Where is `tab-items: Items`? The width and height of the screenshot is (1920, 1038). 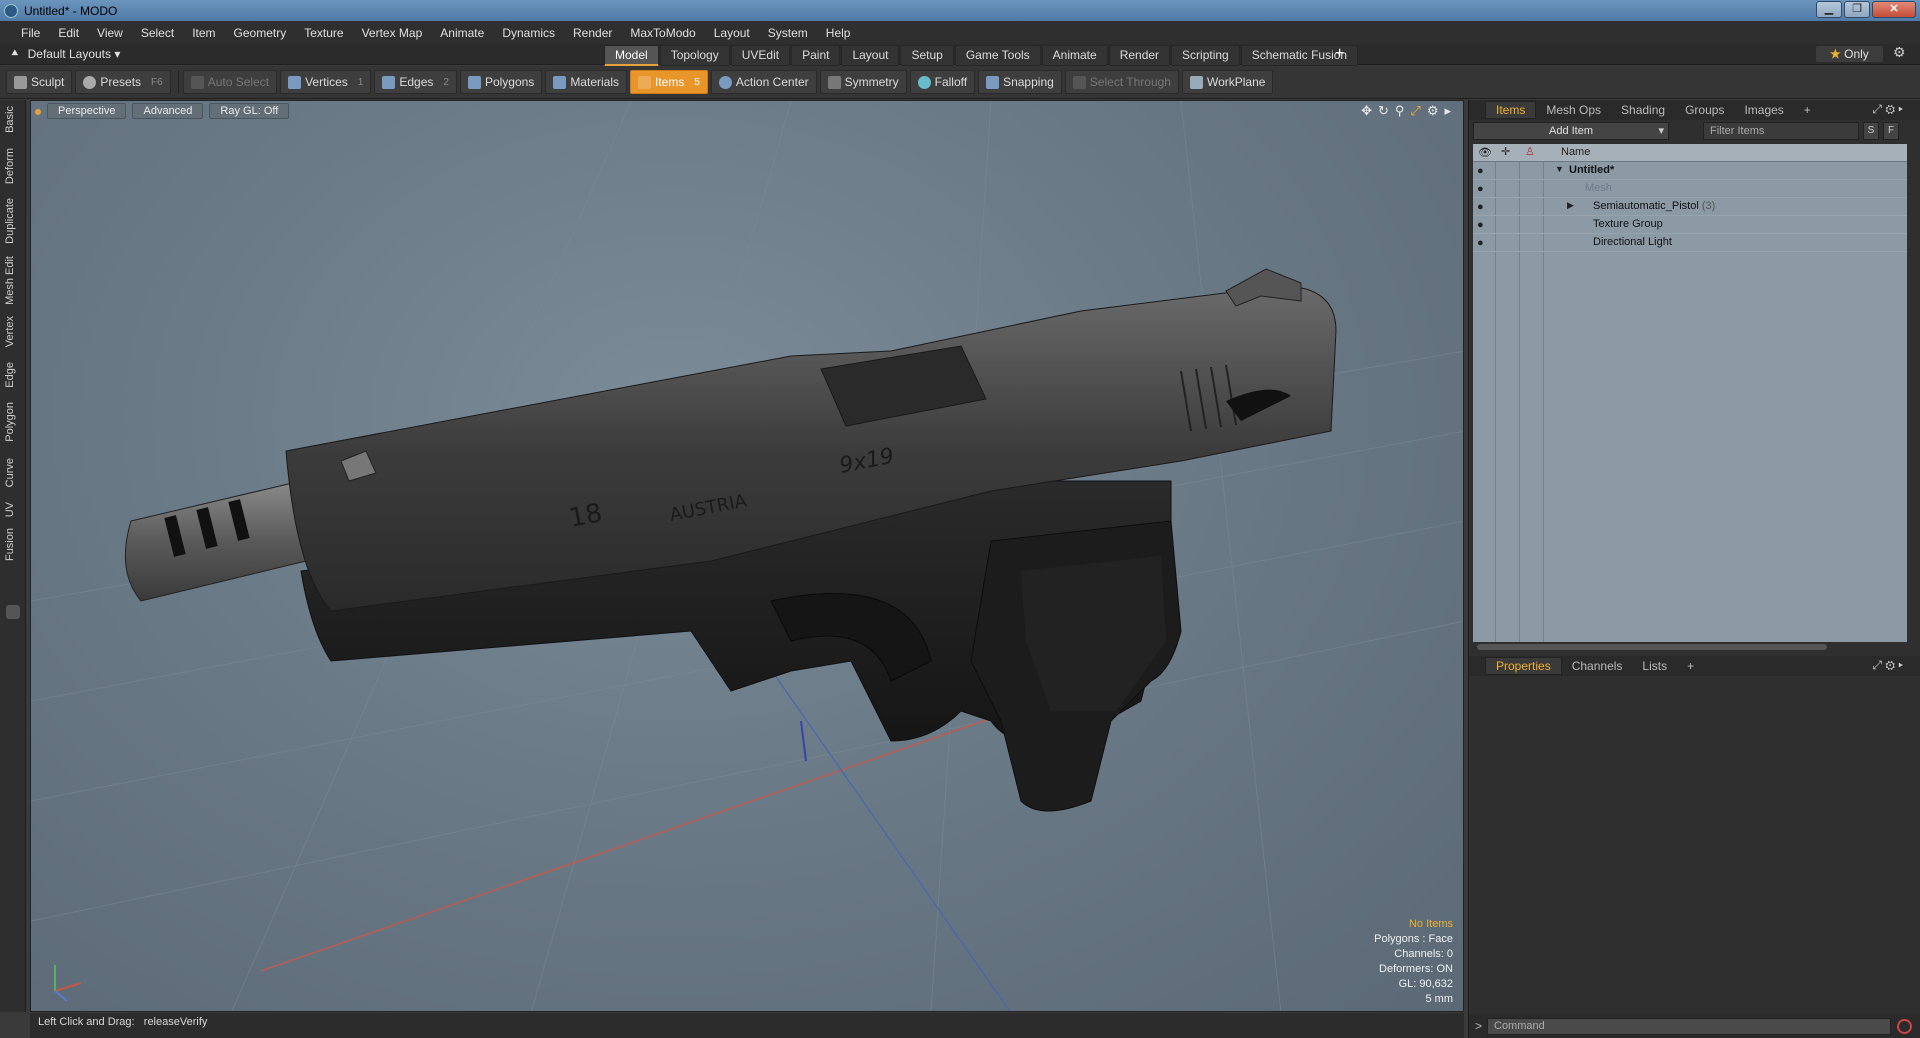 tab-items: Items is located at coordinates (1511, 110).